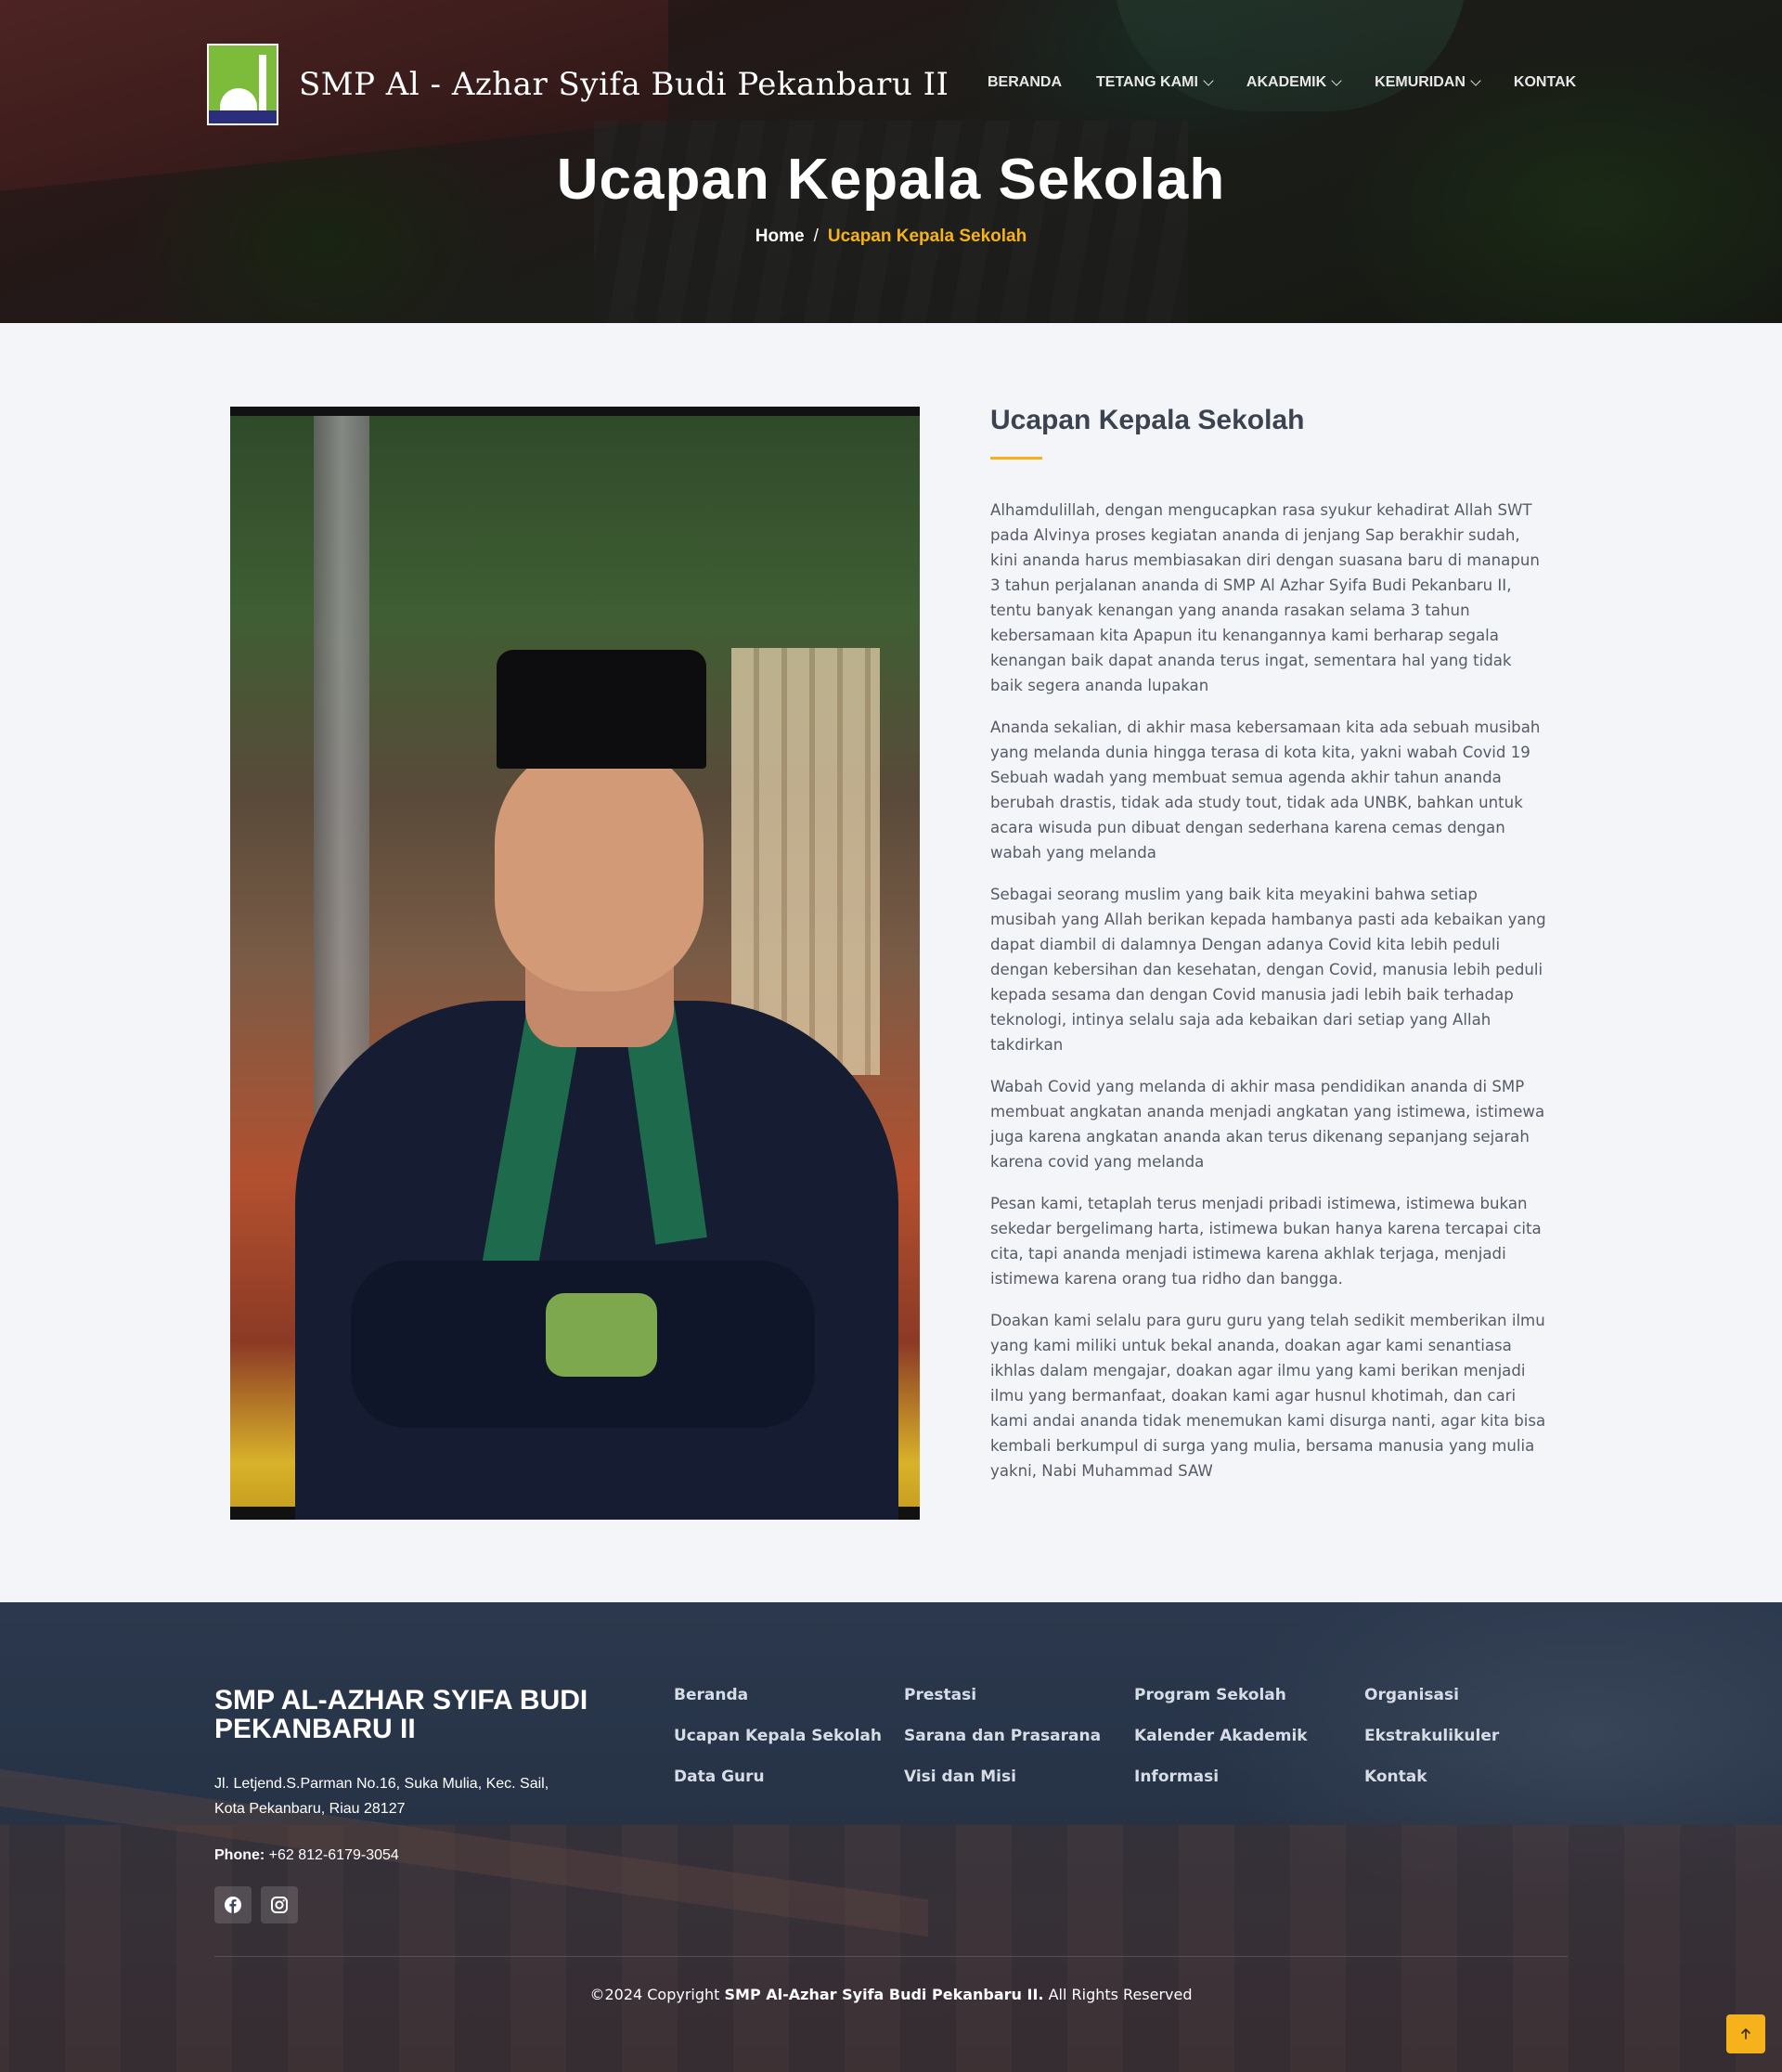 This screenshot has width=1782, height=2072. Describe the element at coordinates (891, 180) in the screenshot. I see `page-title: Ucapan Kepala Sekolah` at that location.